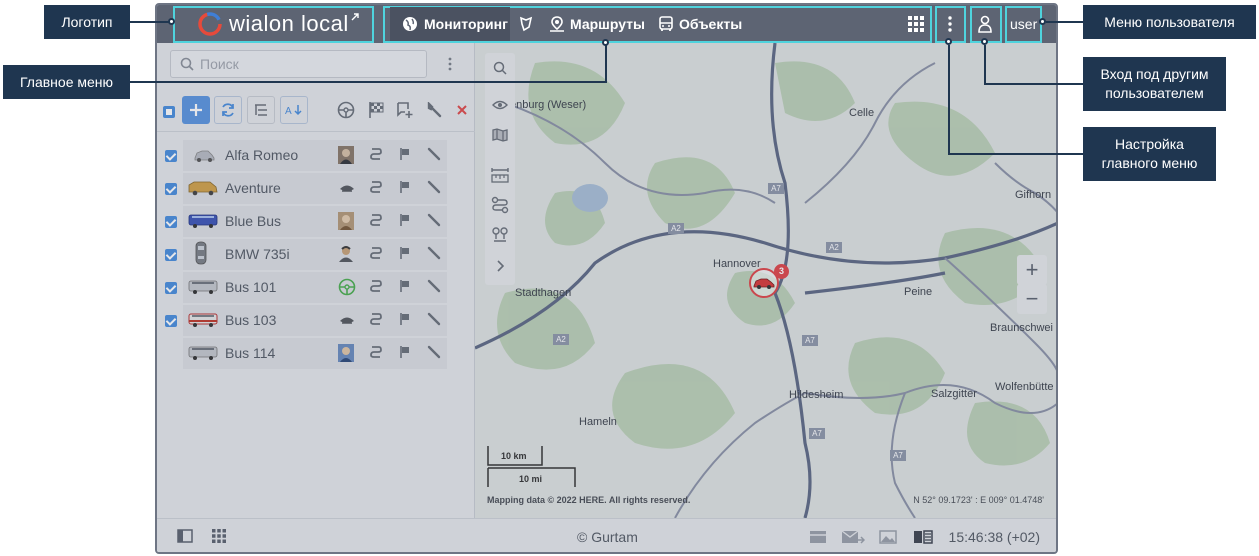  What do you see at coordinates (261, 110) in the screenshot?
I see `group-button` at bounding box center [261, 110].